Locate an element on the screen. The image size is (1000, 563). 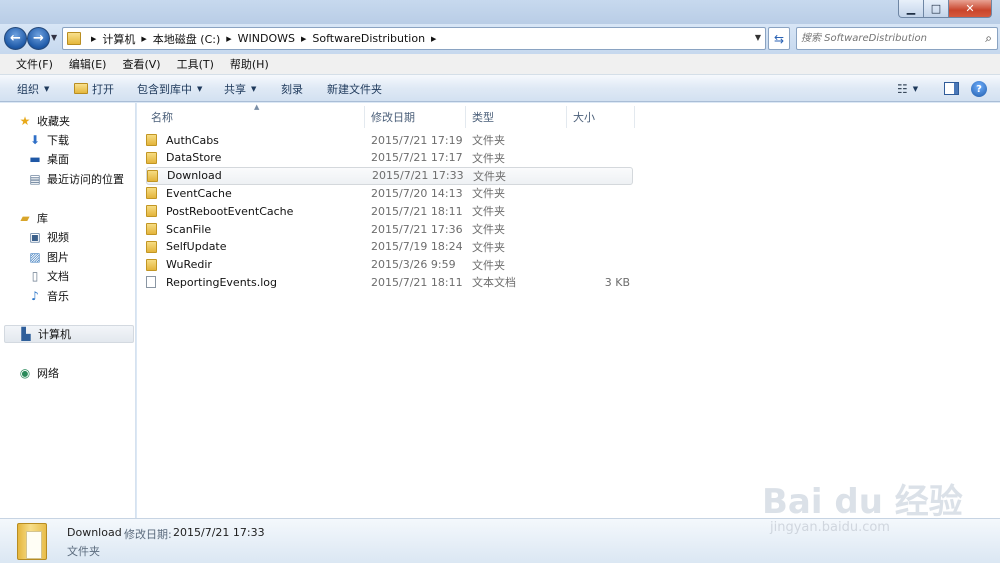
maximize-button: □ is located at coordinates (936, 9).